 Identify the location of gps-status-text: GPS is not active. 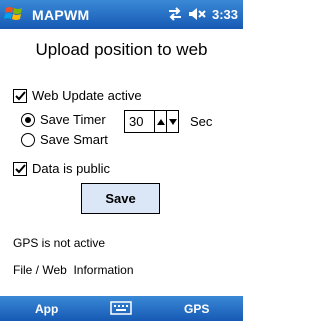
(59, 243).